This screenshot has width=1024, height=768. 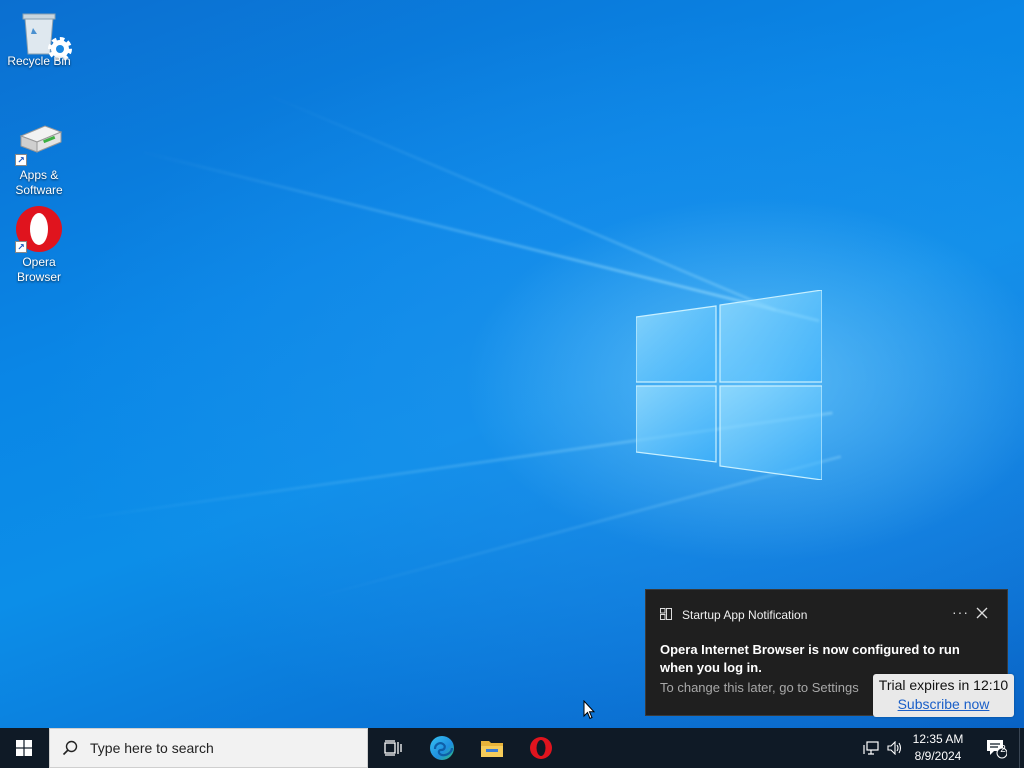 I want to click on network-icon, so click(x=871, y=748).